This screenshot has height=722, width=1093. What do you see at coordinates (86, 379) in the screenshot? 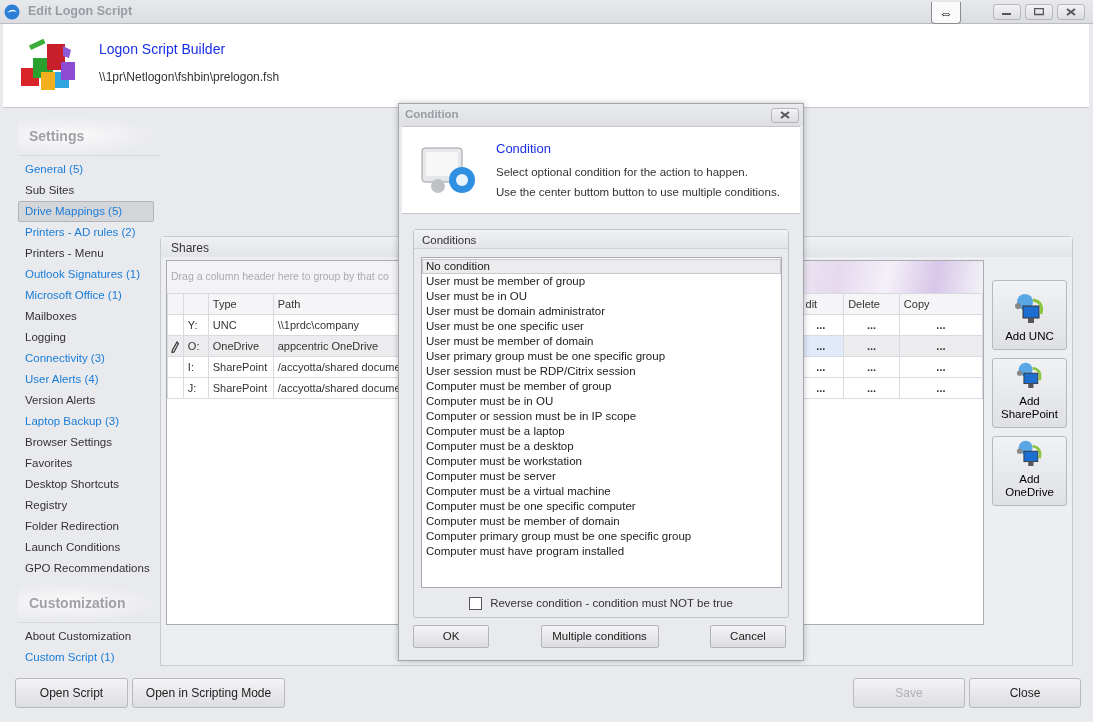
I see `sidebar-item: User Alerts (4)` at bounding box center [86, 379].